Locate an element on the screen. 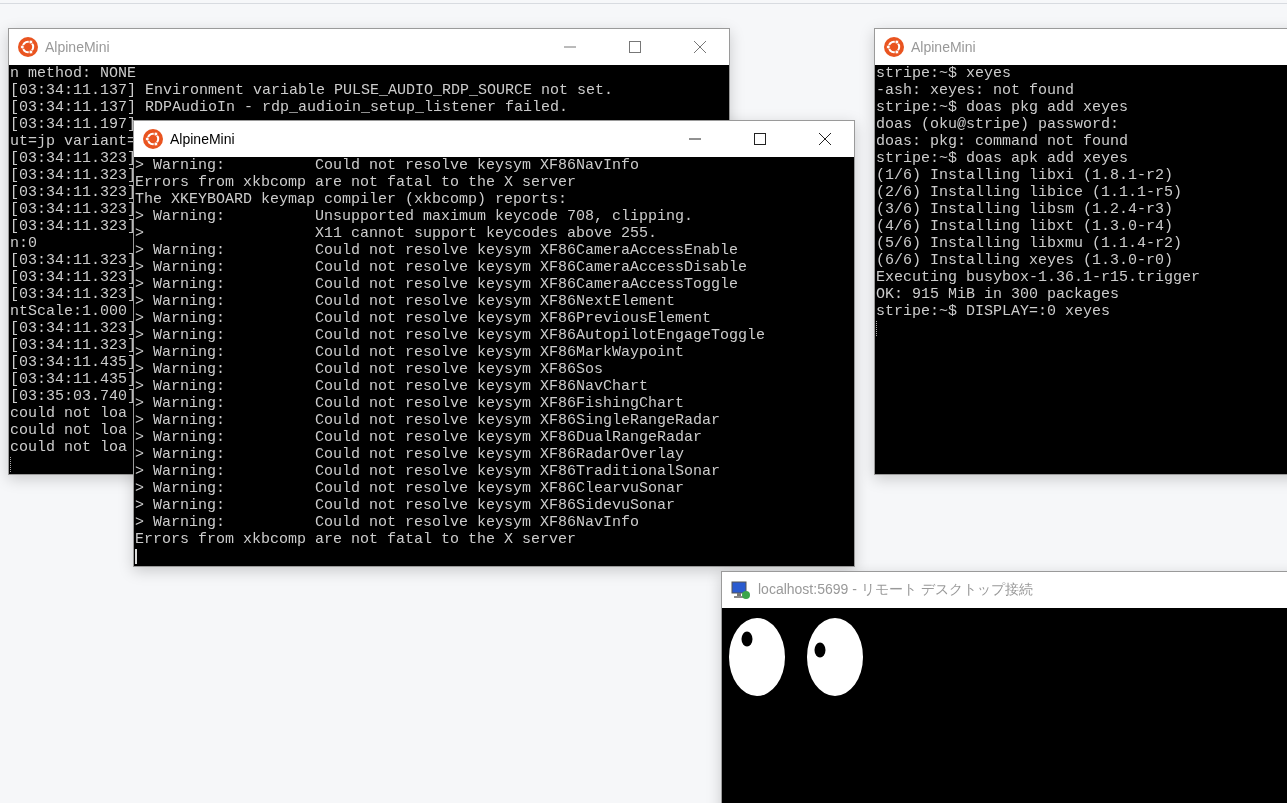  terminal-line: stripe:~$ doas pkg add xeyes is located at coordinates (1002, 107).